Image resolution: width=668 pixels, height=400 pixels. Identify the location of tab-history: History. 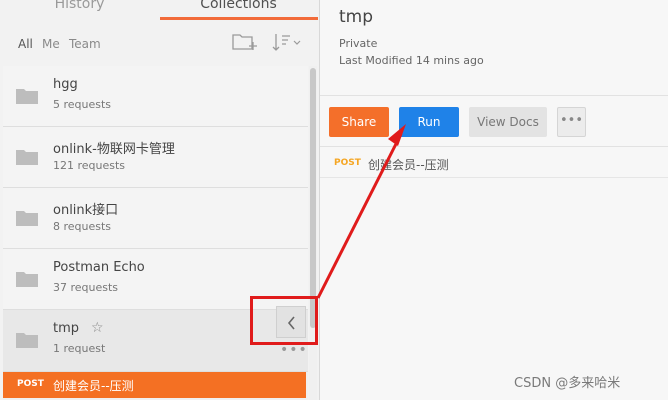
(79, 10).